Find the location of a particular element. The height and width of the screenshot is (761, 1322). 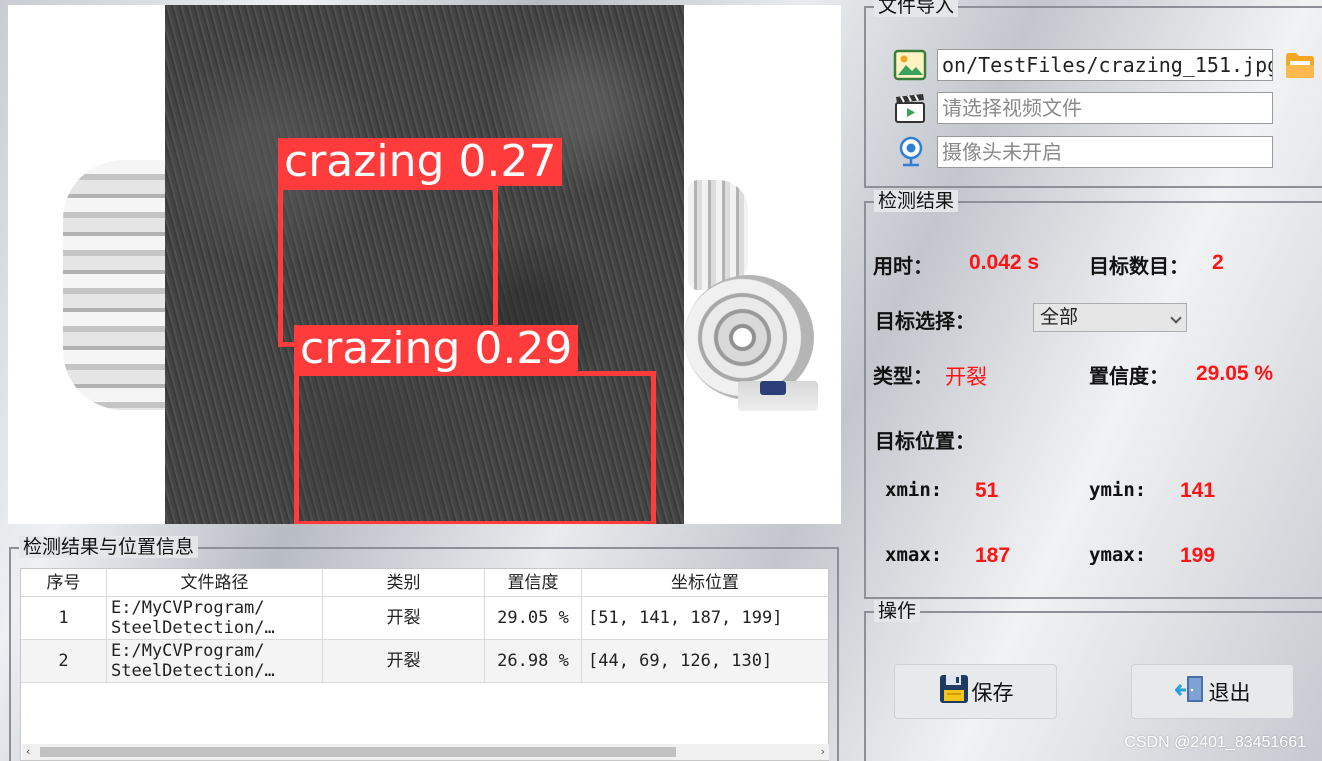

cell-coords: [44, 69, 126, 130] is located at coordinates (680, 661).